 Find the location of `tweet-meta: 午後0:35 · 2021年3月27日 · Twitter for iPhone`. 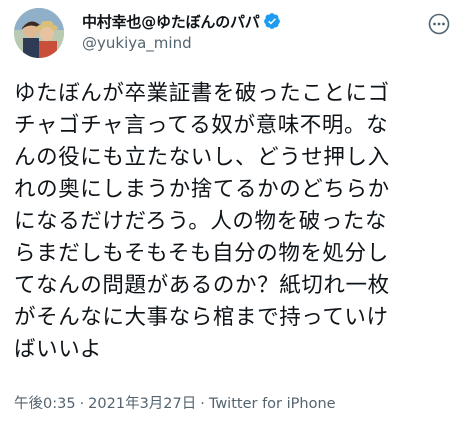

tweet-meta: 午後0:35 · 2021年3月27日 · Twitter for iPhone is located at coordinates (175, 402).